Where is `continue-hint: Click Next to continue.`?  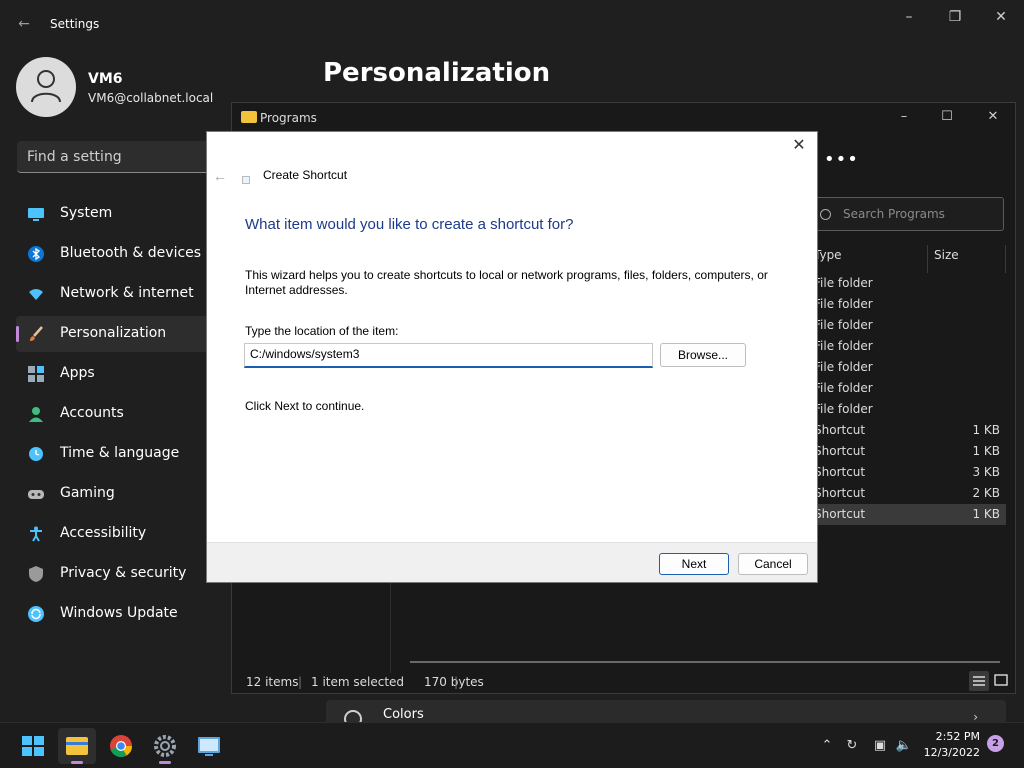 continue-hint: Click Next to continue. is located at coordinates (305, 406).